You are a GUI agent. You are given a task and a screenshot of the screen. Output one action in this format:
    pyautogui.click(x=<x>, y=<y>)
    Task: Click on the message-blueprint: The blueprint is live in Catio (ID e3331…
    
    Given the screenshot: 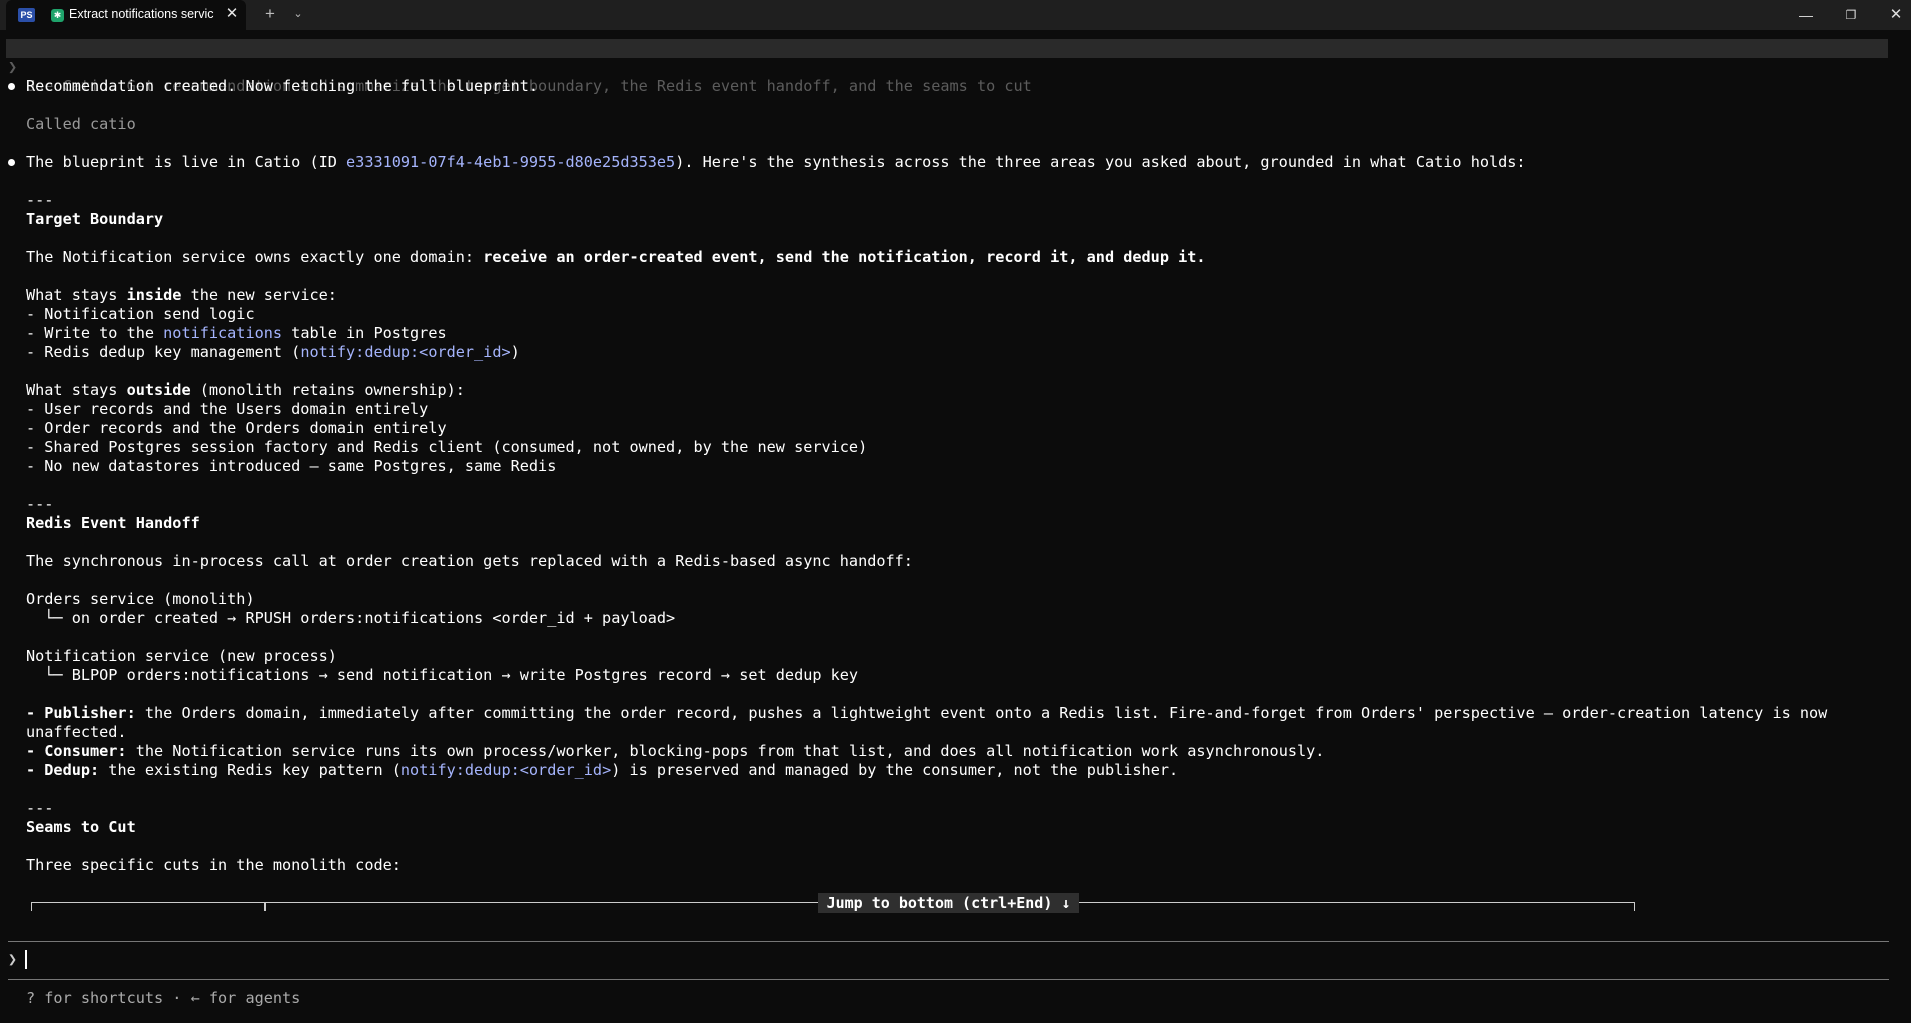 What is the action you would take?
    pyautogui.click(x=776, y=162)
    